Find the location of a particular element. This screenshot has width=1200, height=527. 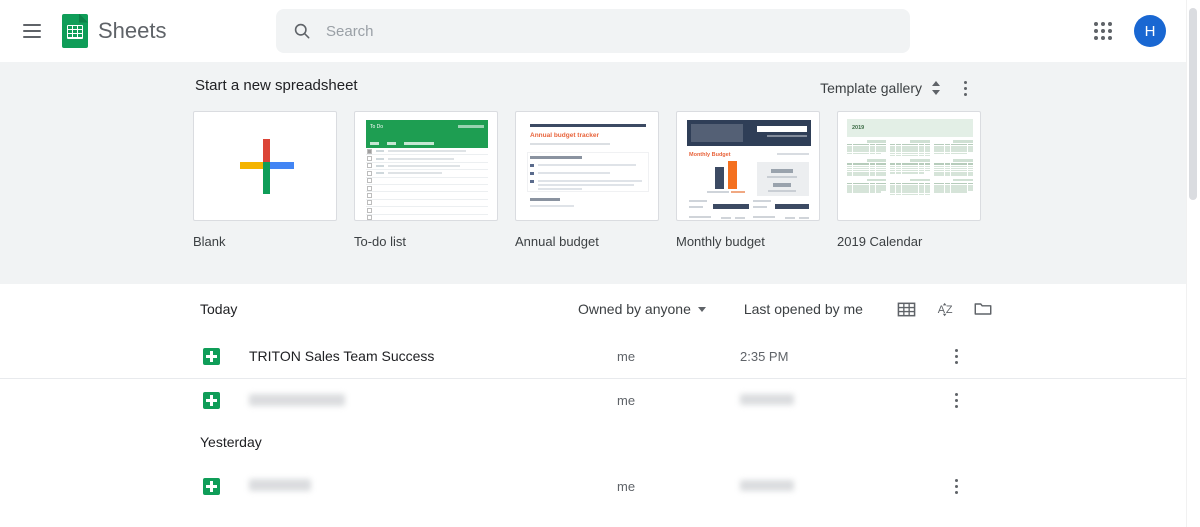

file-date: 2:35 PM is located at coordinates (764, 356).